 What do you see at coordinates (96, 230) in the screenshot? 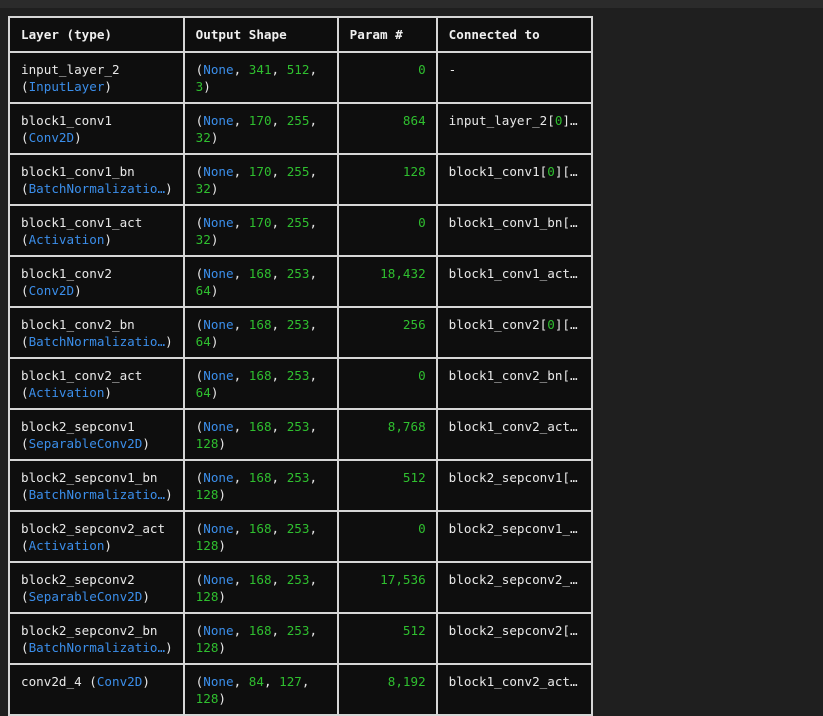
I see `layer-type-cell: block1_conv1_act (Activation)` at bounding box center [96, 230].